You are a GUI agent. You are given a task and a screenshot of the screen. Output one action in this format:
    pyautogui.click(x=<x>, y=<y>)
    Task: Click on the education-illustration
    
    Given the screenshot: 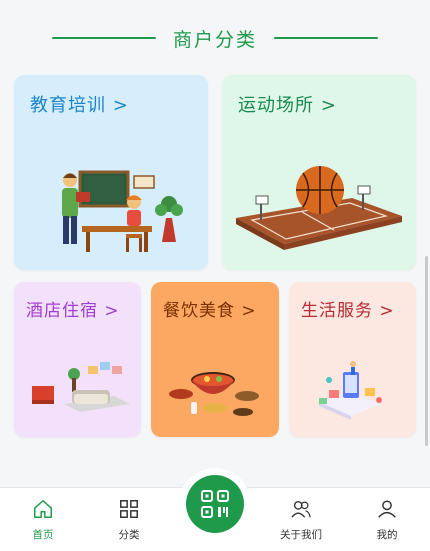 What is the action you would take?
    pyautogui.click(x=122, y=211)
    